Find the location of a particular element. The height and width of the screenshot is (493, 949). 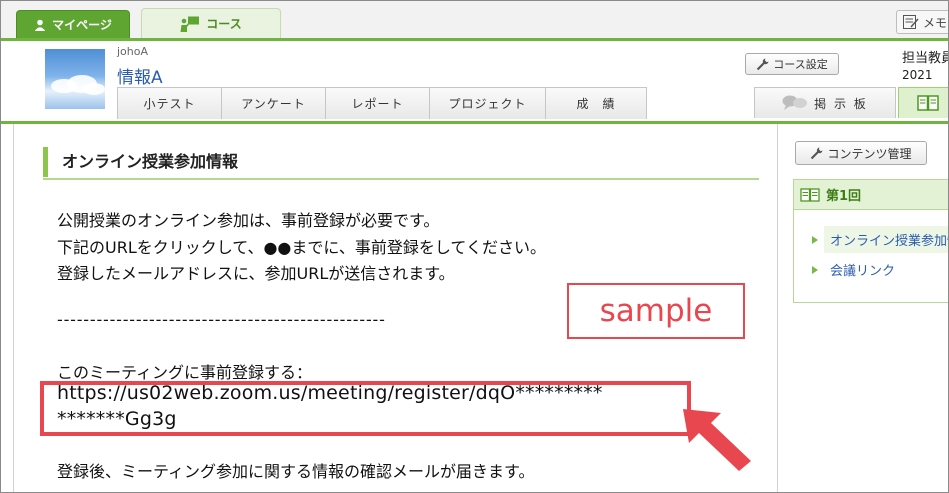

contents-panel: 第1回 オンライン授業参加情報 会議リンク is located at coordinates (870, 241).